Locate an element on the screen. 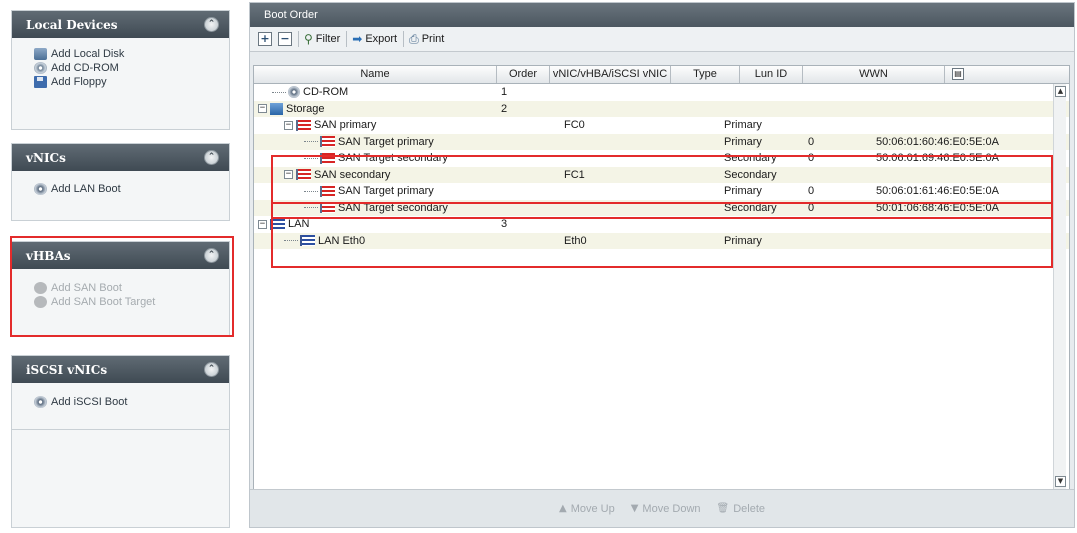 Image resolution: width=1077 pixels, height=533 pixels. delete-label: Delete is located at coordinates (749, 508).